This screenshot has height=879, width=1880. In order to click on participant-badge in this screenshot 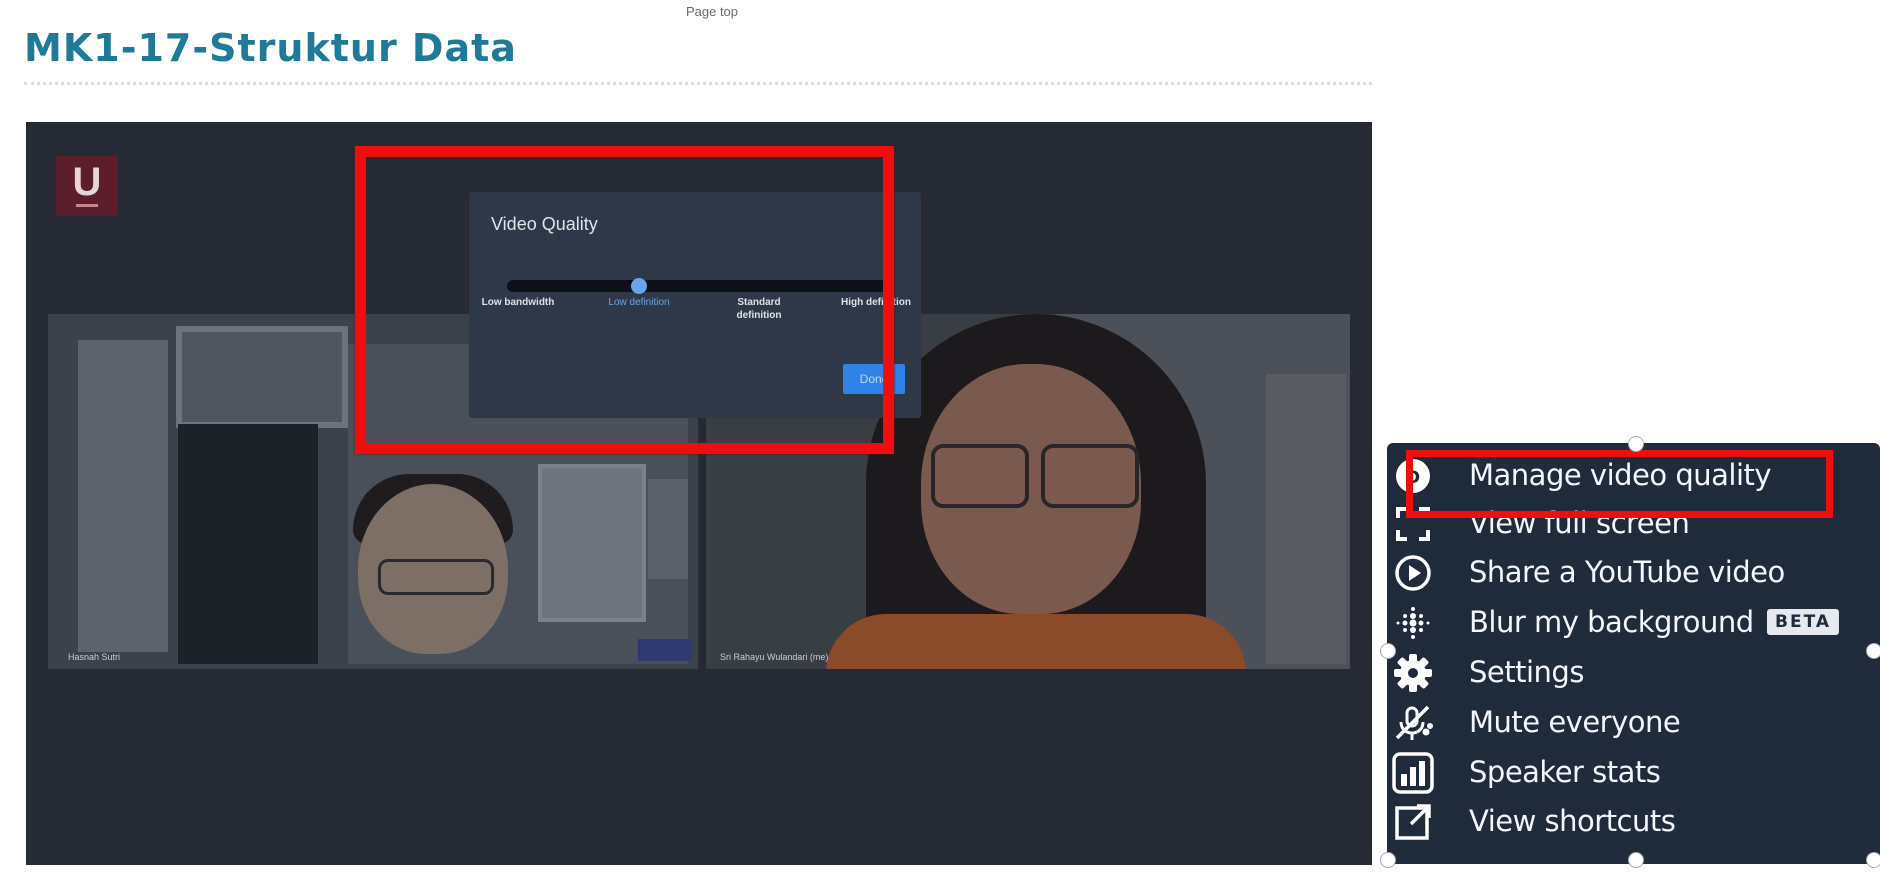, I will do `click(665, 650)`.